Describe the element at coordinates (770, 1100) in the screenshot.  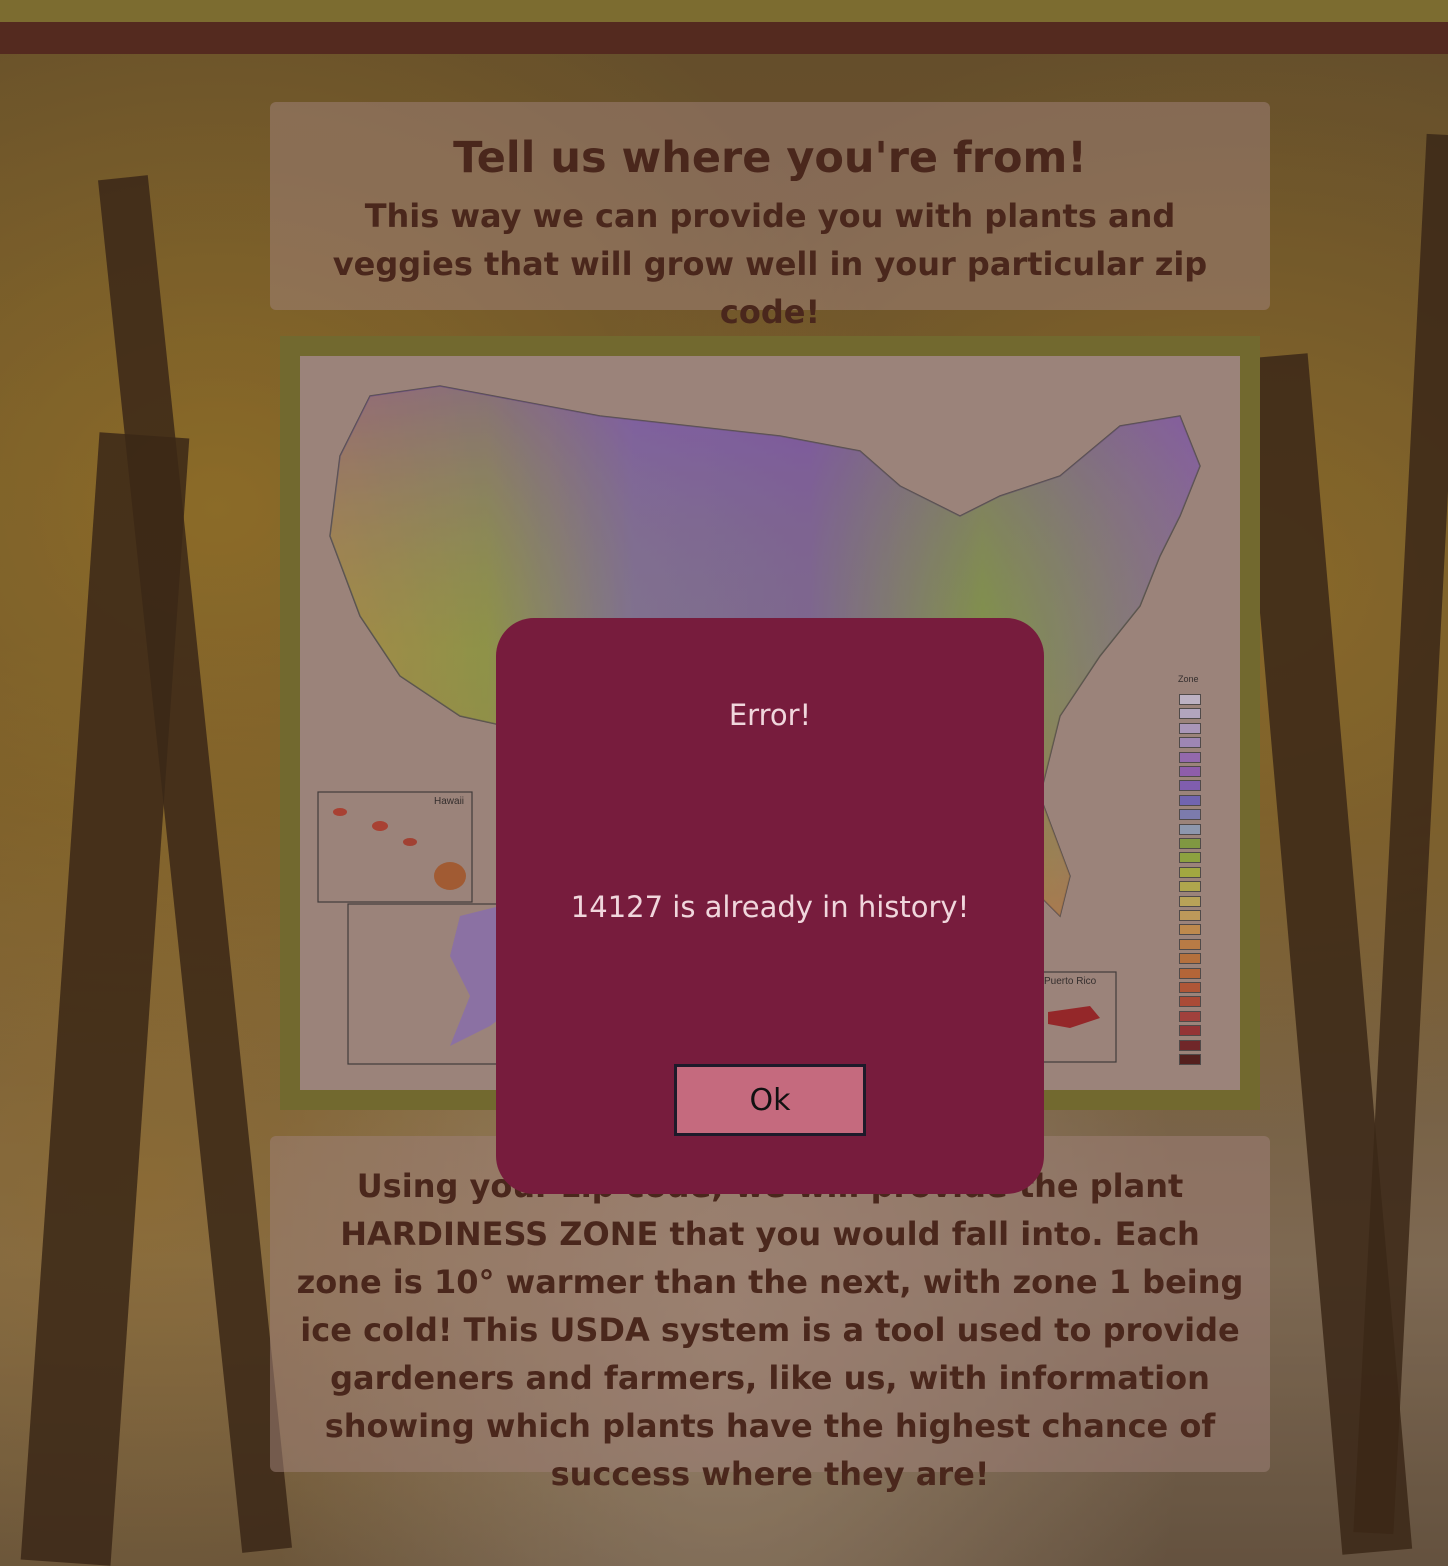
I see `ok-button: Ok` at that location.